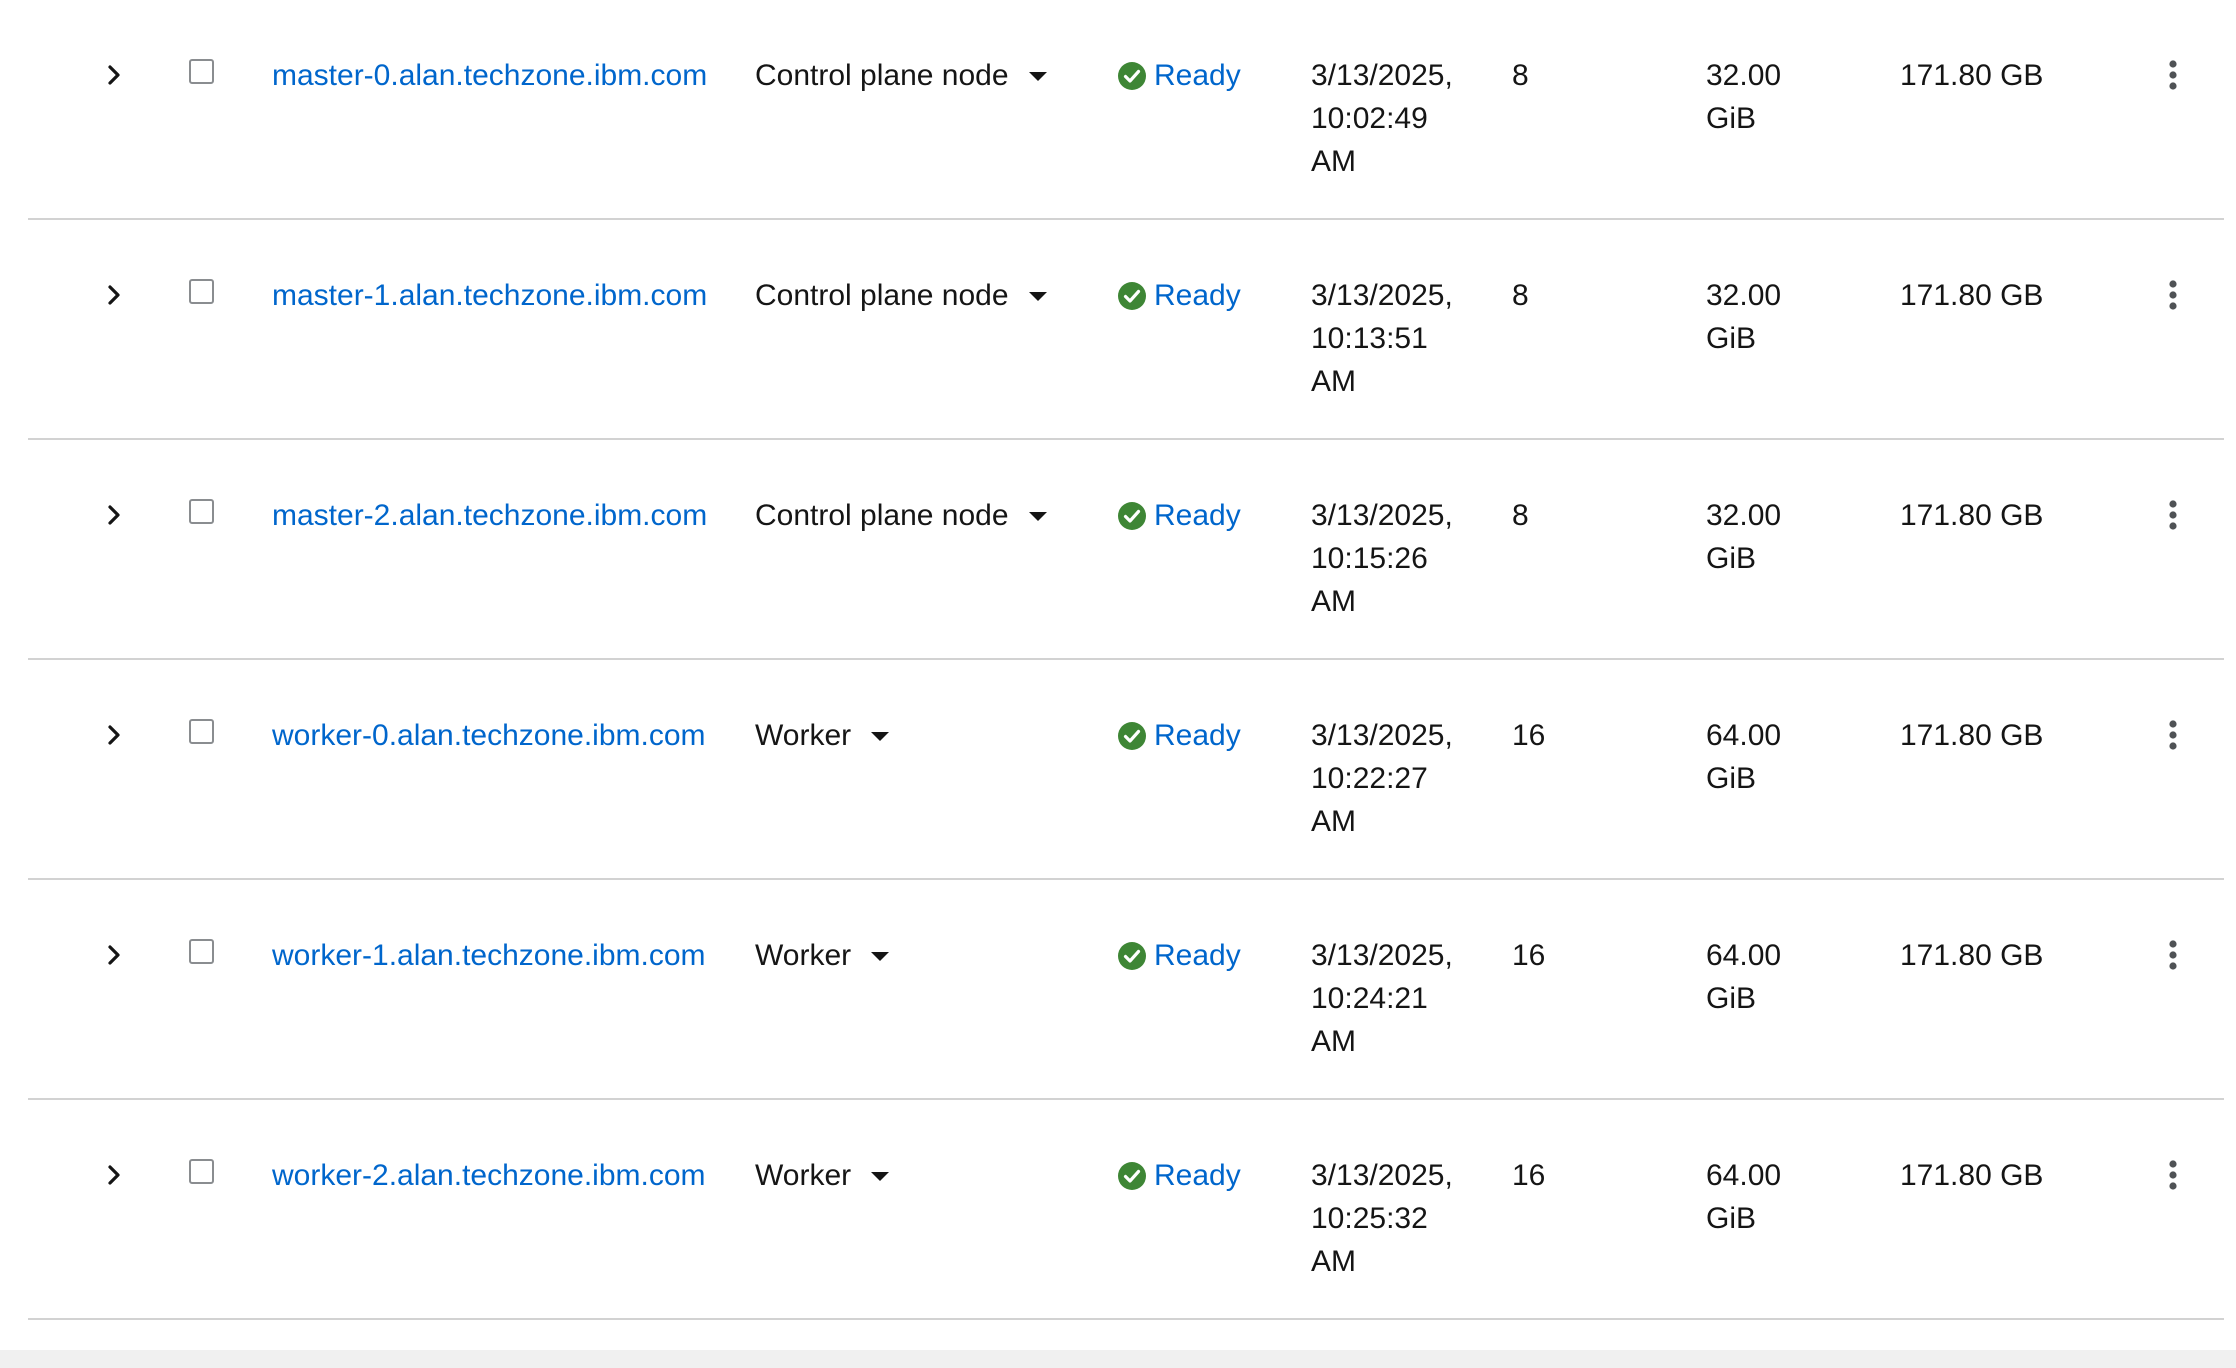 This screenshot has height=1368, width=2236. I want to click on page-footer-bar, so click(1118, 1359).